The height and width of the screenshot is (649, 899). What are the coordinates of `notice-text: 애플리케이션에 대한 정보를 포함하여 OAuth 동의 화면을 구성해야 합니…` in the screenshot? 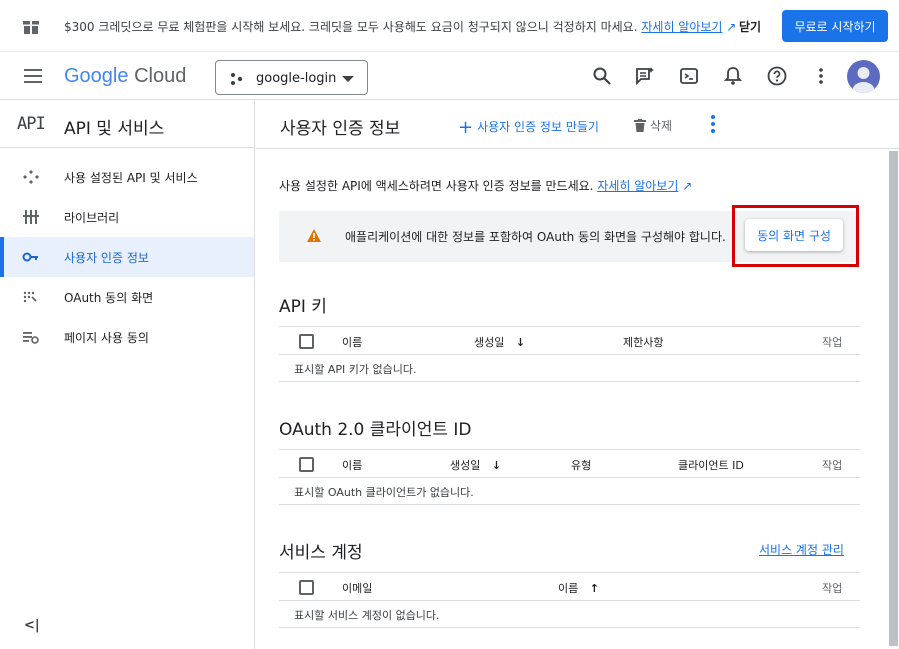 It's located at (535, 237).